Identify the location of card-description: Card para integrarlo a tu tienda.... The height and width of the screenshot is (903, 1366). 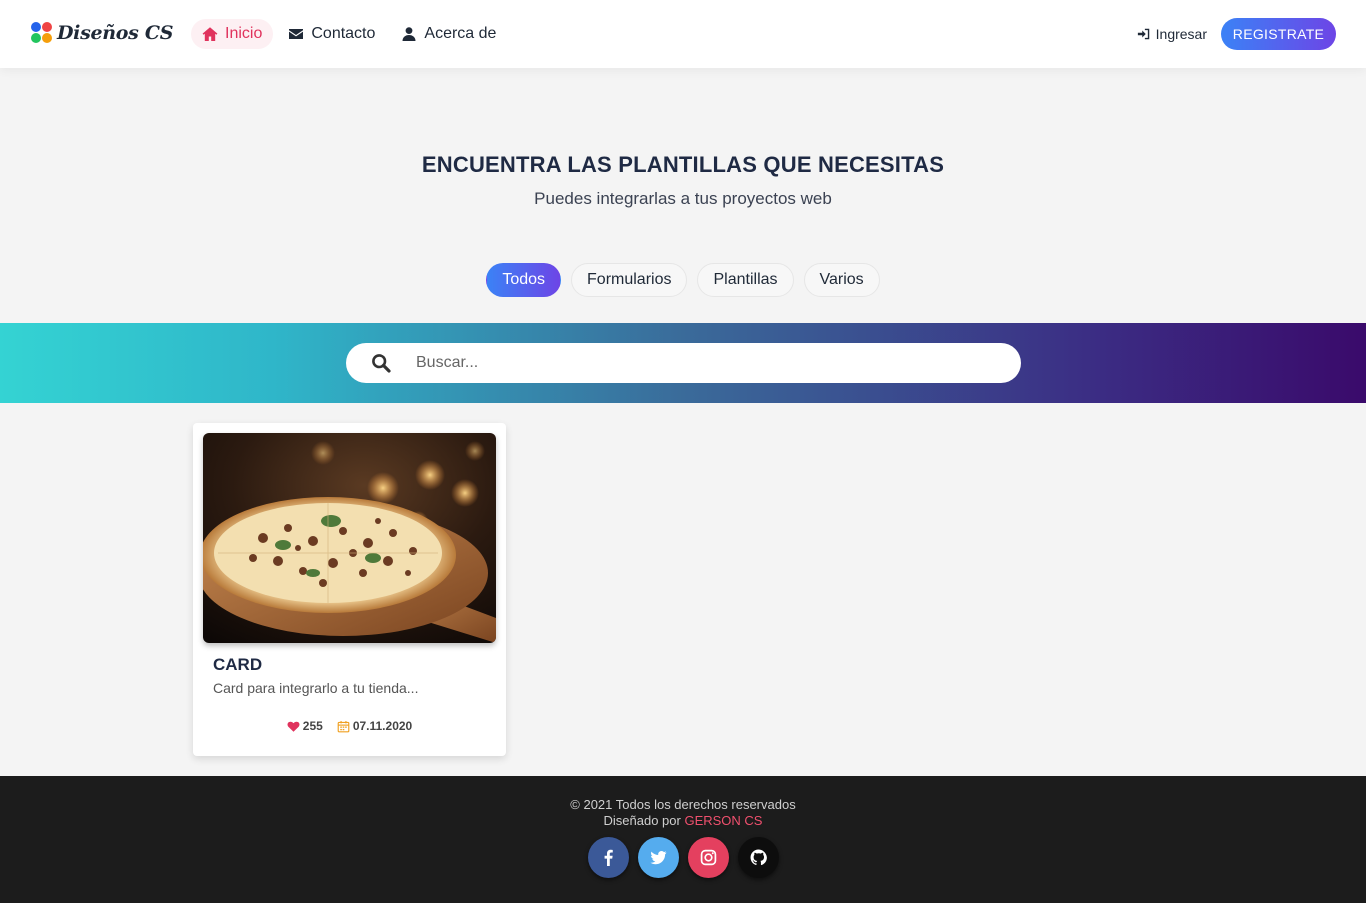
(316, 688).